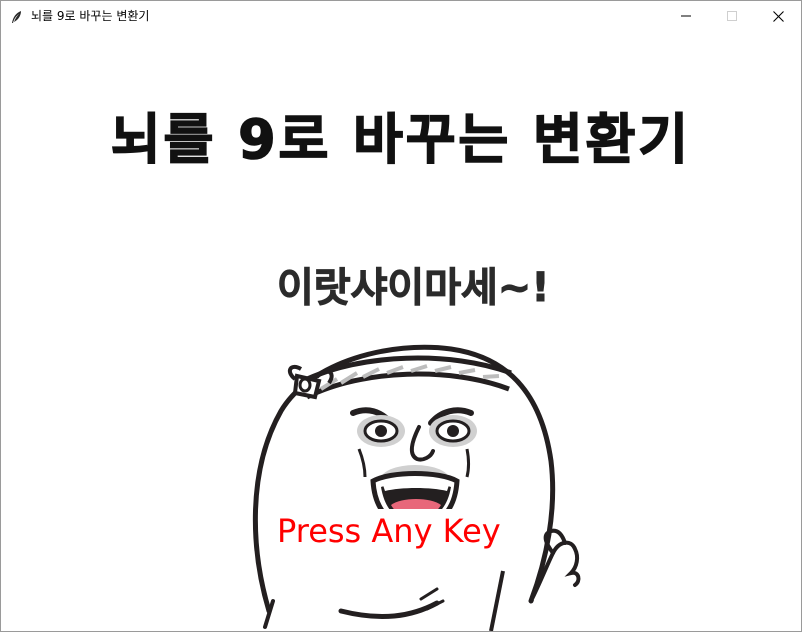 This screenshot has height=632, width=802. I want to click on feather-icon, so click(17, 16).